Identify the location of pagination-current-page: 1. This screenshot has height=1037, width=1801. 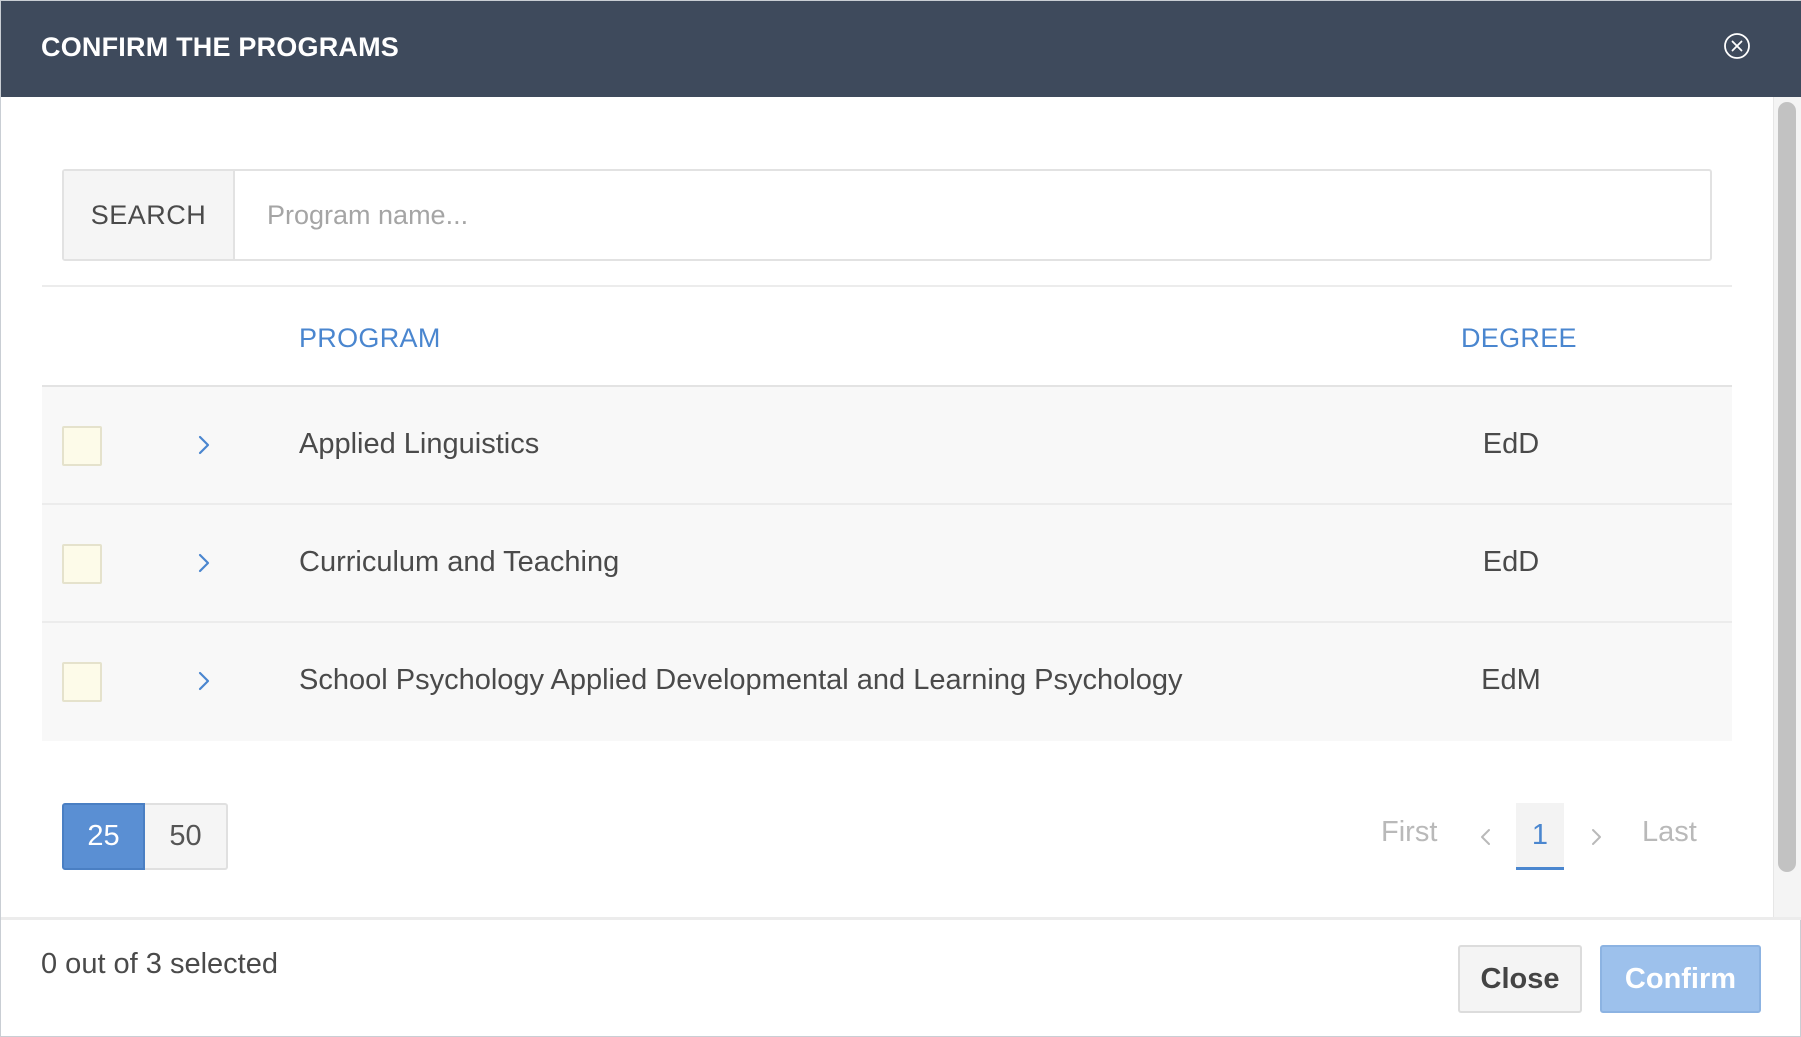
(1540, 836).